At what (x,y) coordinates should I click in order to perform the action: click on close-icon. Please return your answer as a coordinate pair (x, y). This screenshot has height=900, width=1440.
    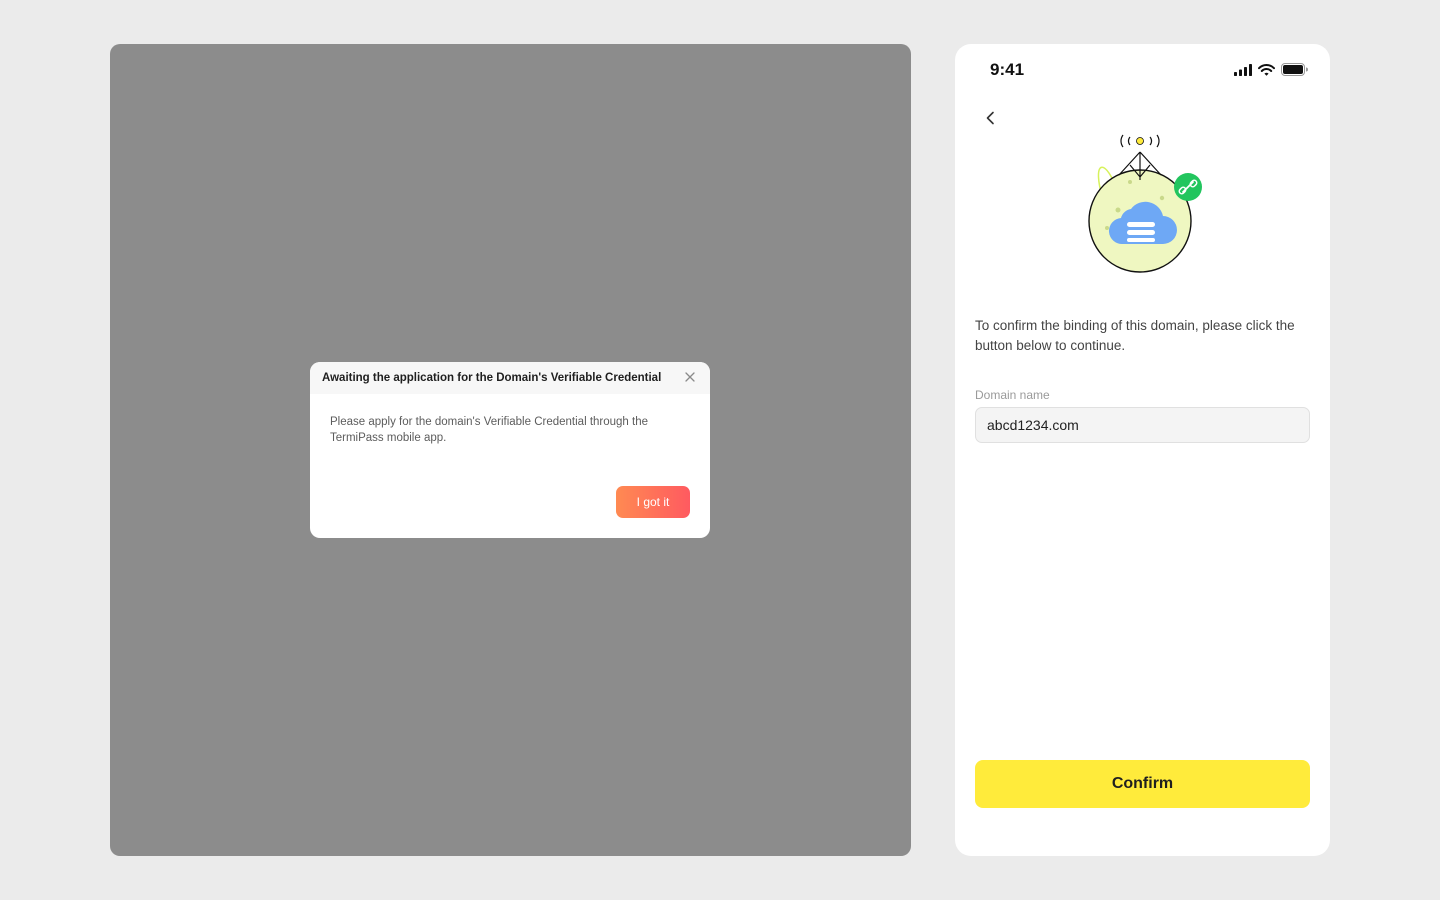
    Looking at the image, I should click on (690, 377).